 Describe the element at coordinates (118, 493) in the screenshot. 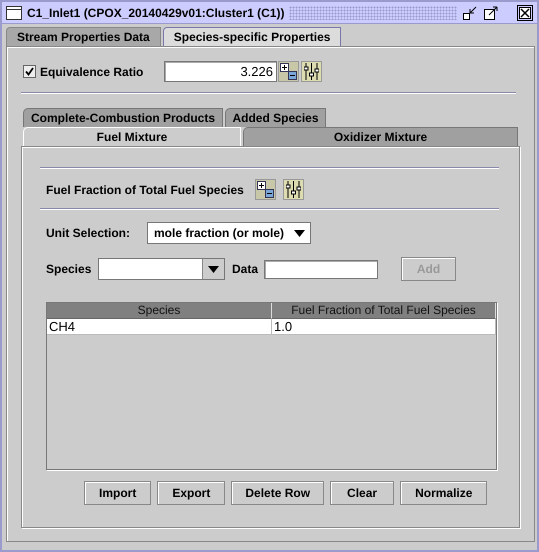

I see `action-button: Import` at that location.